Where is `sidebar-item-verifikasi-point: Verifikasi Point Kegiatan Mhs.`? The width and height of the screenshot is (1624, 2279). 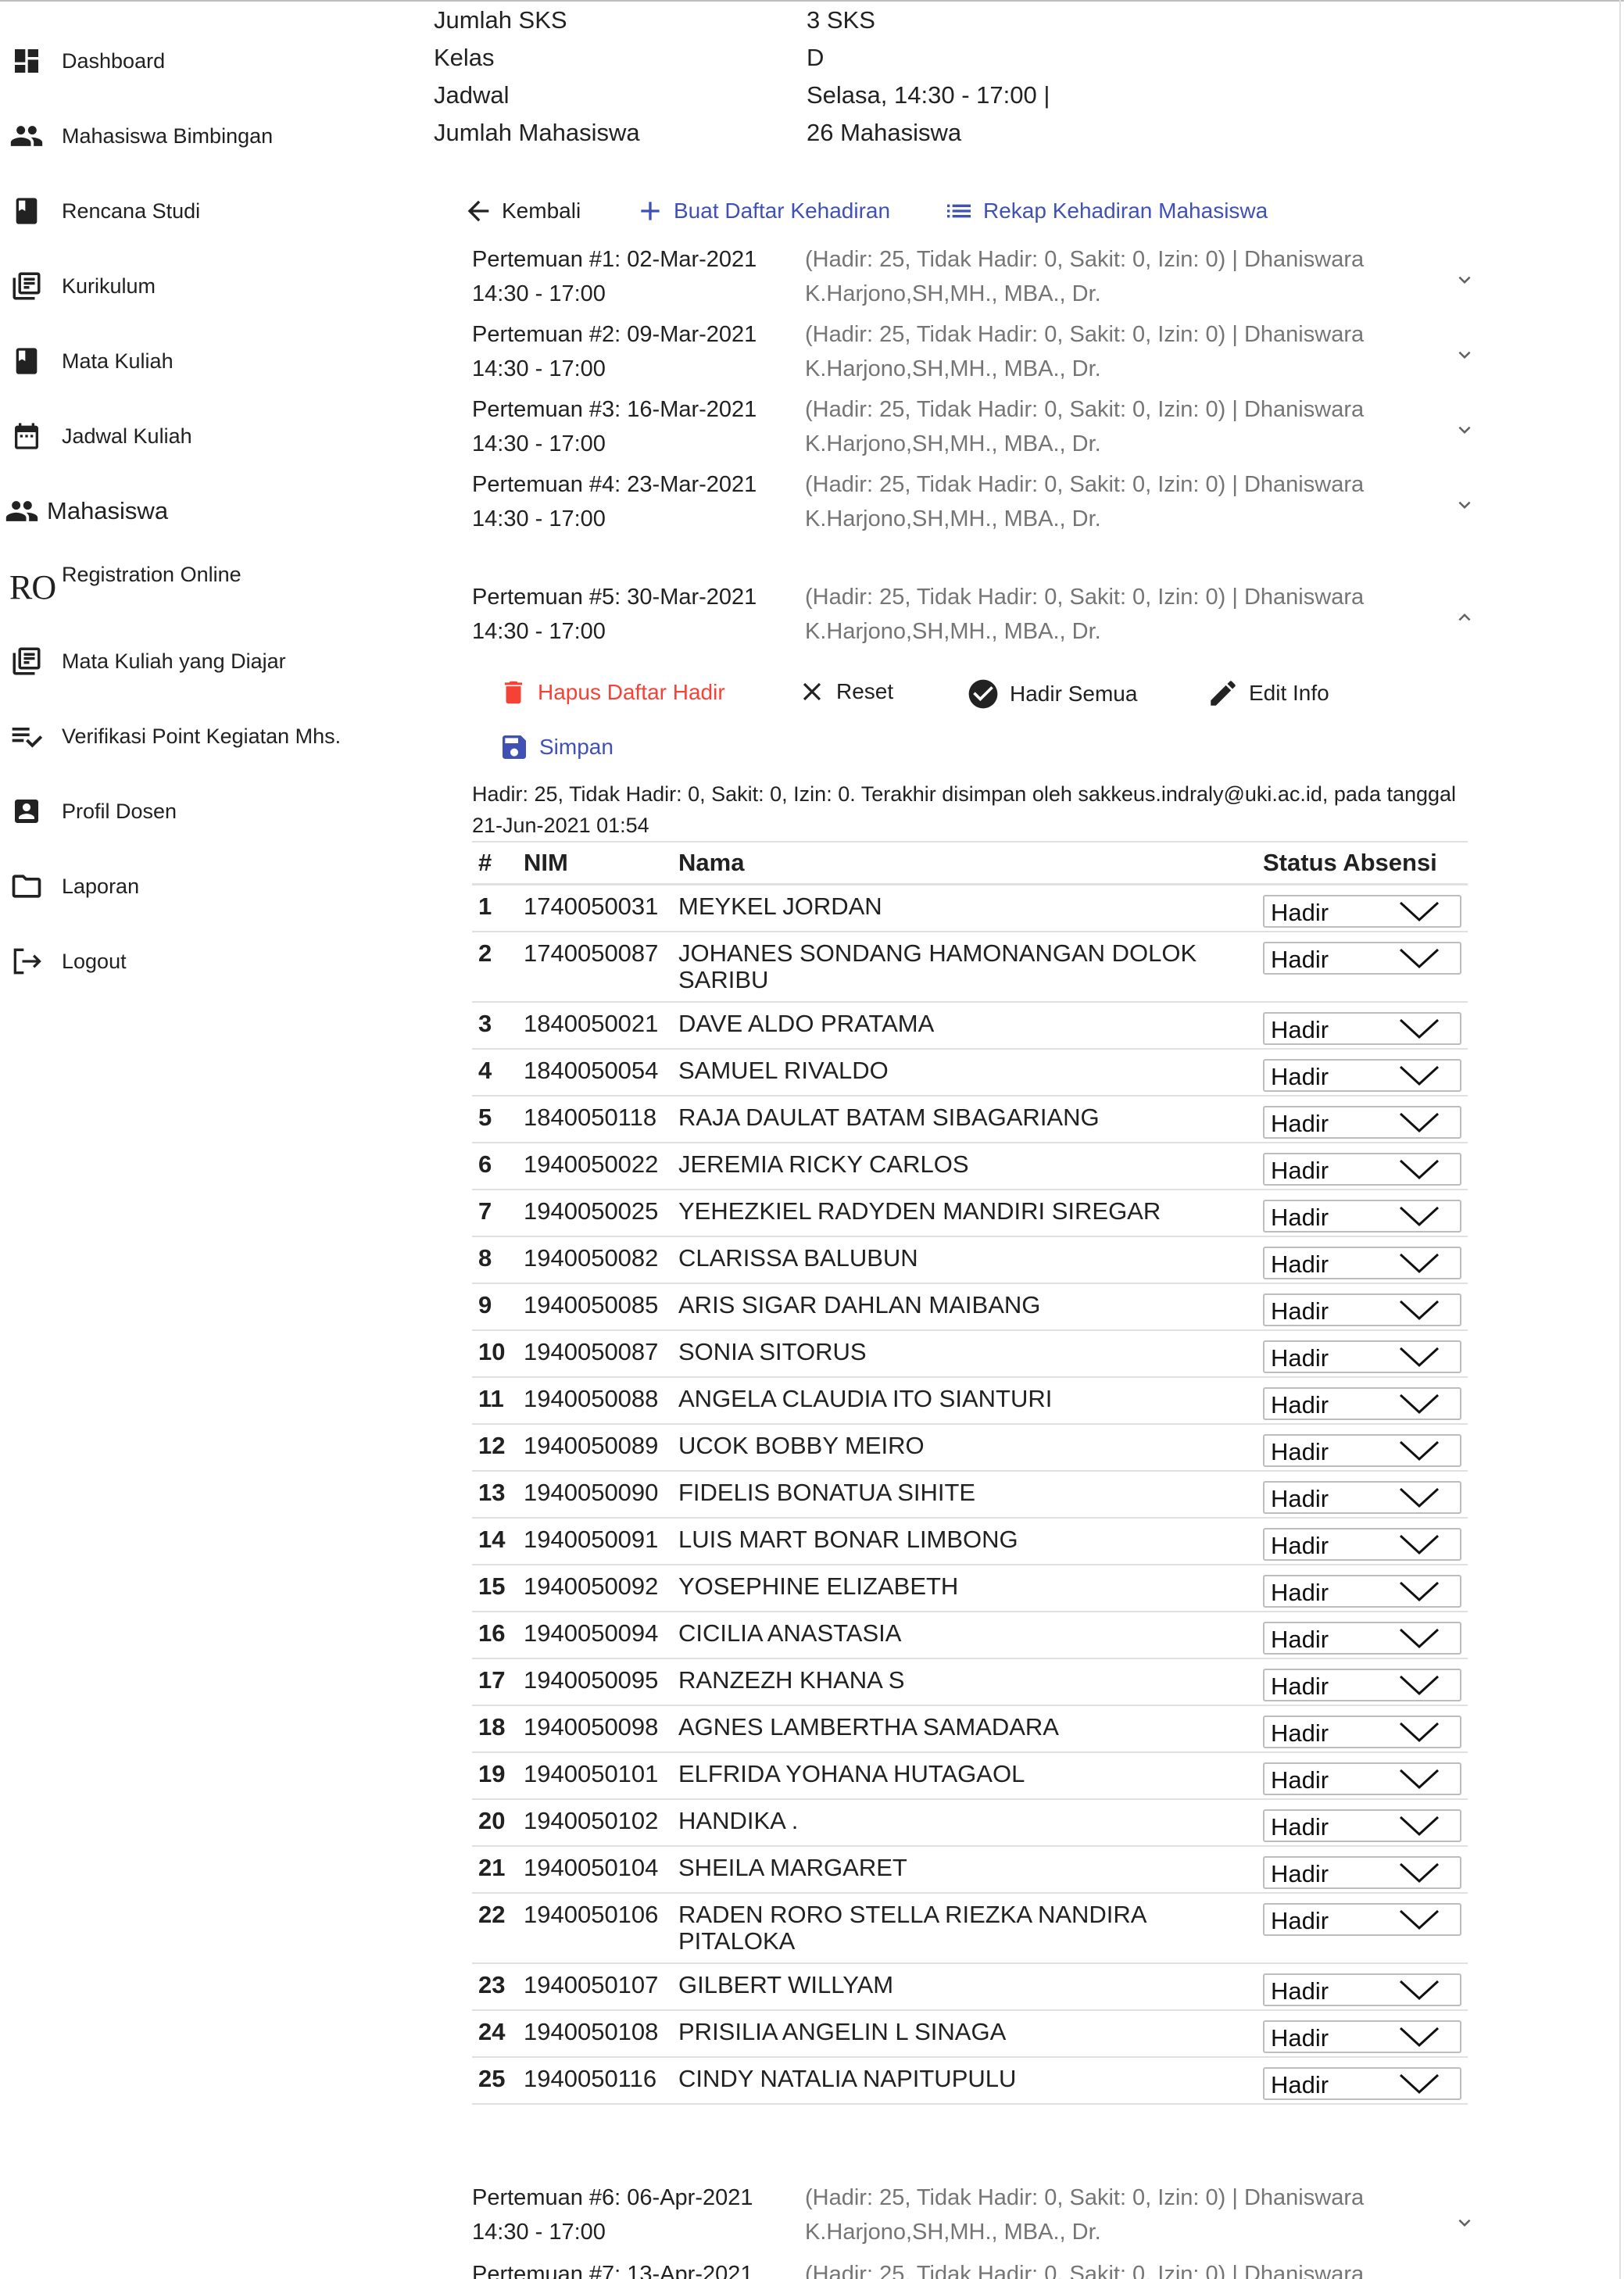 sidebar-item-verifikasi-point: Verifikasi Point Kegiatan Mhs. is located at coordinates (203, 736).